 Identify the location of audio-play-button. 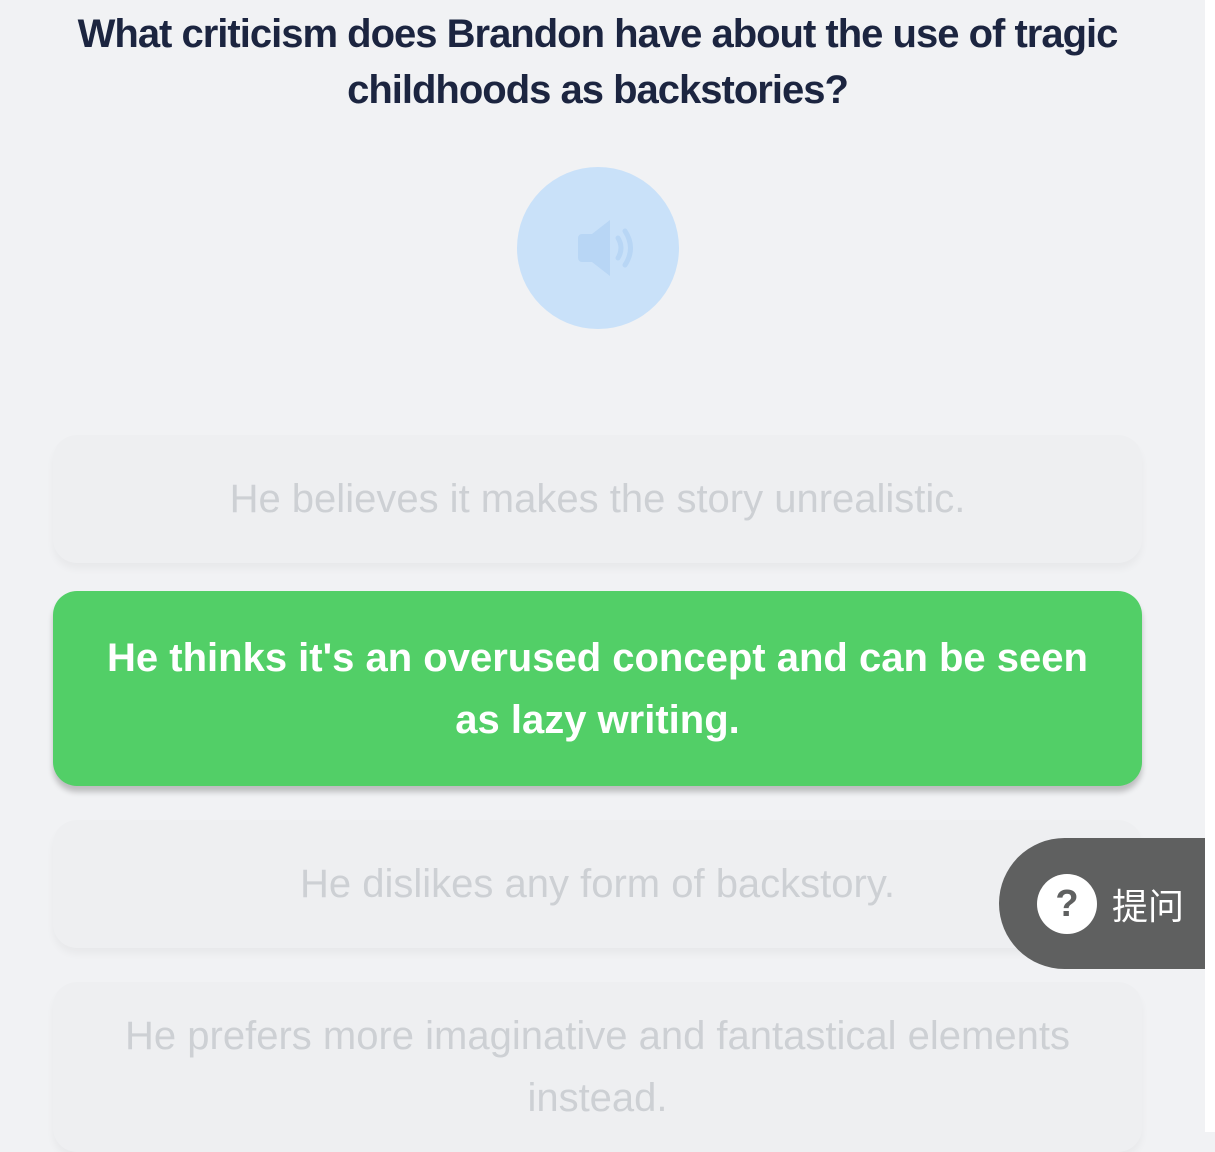
(598, 248).